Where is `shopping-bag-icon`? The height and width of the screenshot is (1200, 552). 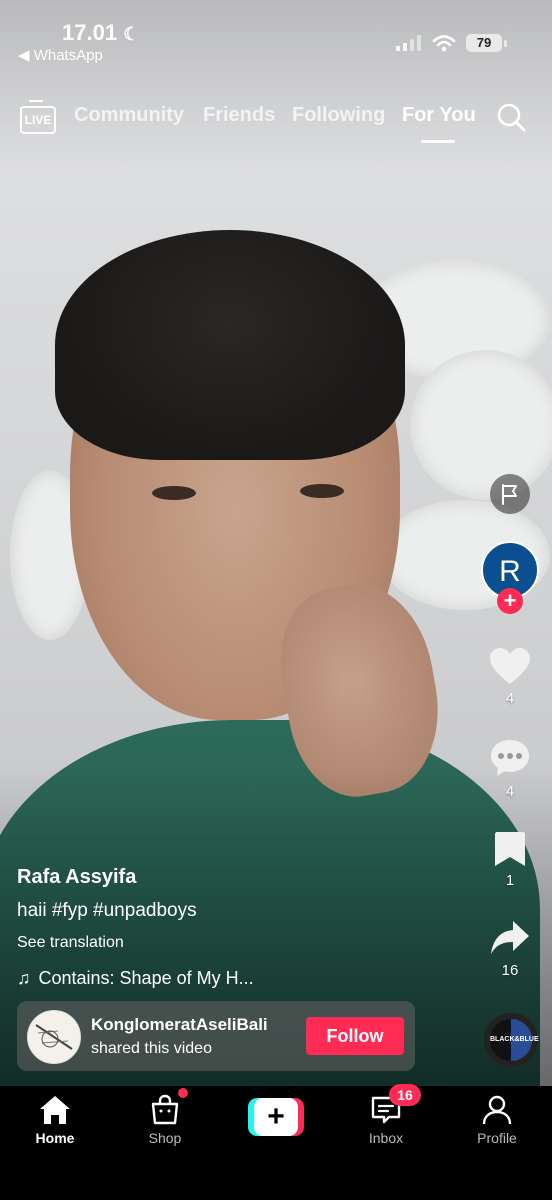
shopping-bag-icon is located at coordinates (165, 1109).